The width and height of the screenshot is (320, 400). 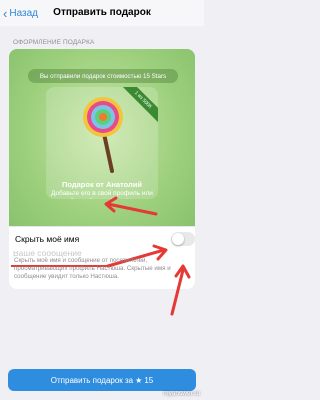 I want to click on hide-name-label: Скрыть моё имя, so click(x=47, y=239).